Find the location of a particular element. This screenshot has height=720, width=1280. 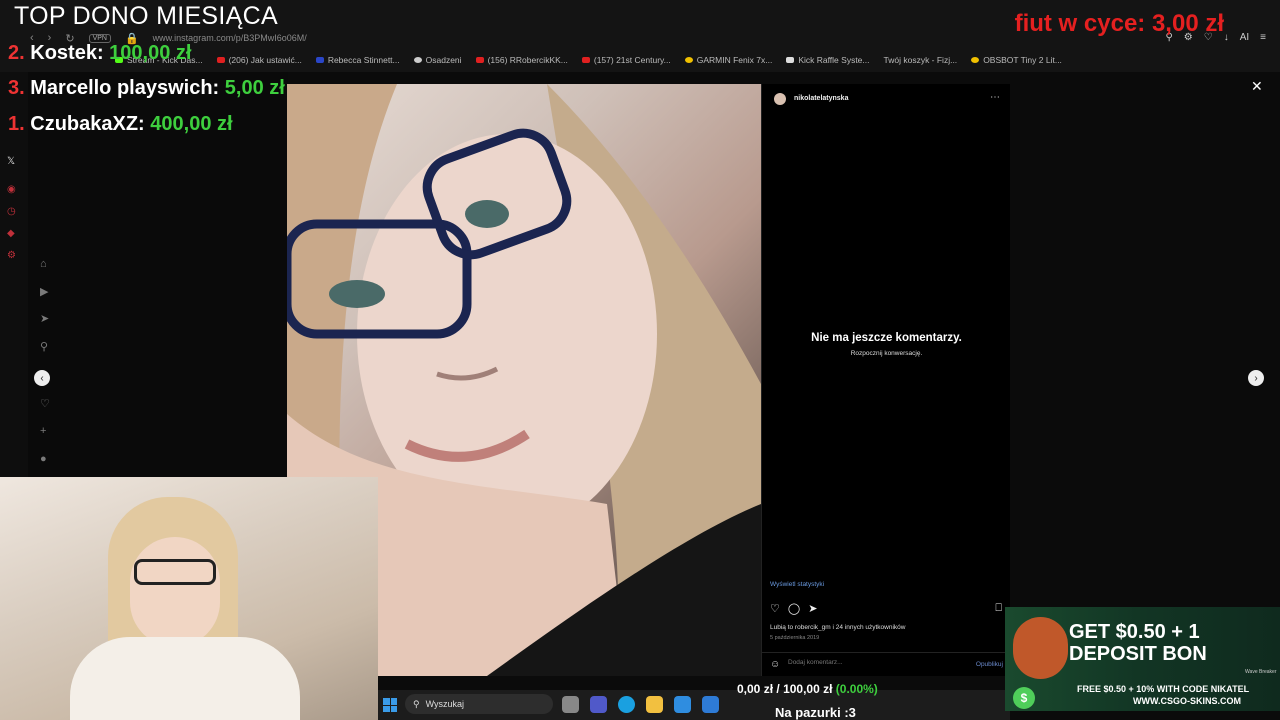

create-icon: + is located at coordinates (43, 431).